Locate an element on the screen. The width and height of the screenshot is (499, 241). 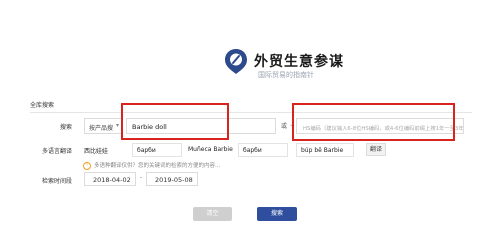
search-mode-value: 按产品搜 is located at coordinates (101, 128).